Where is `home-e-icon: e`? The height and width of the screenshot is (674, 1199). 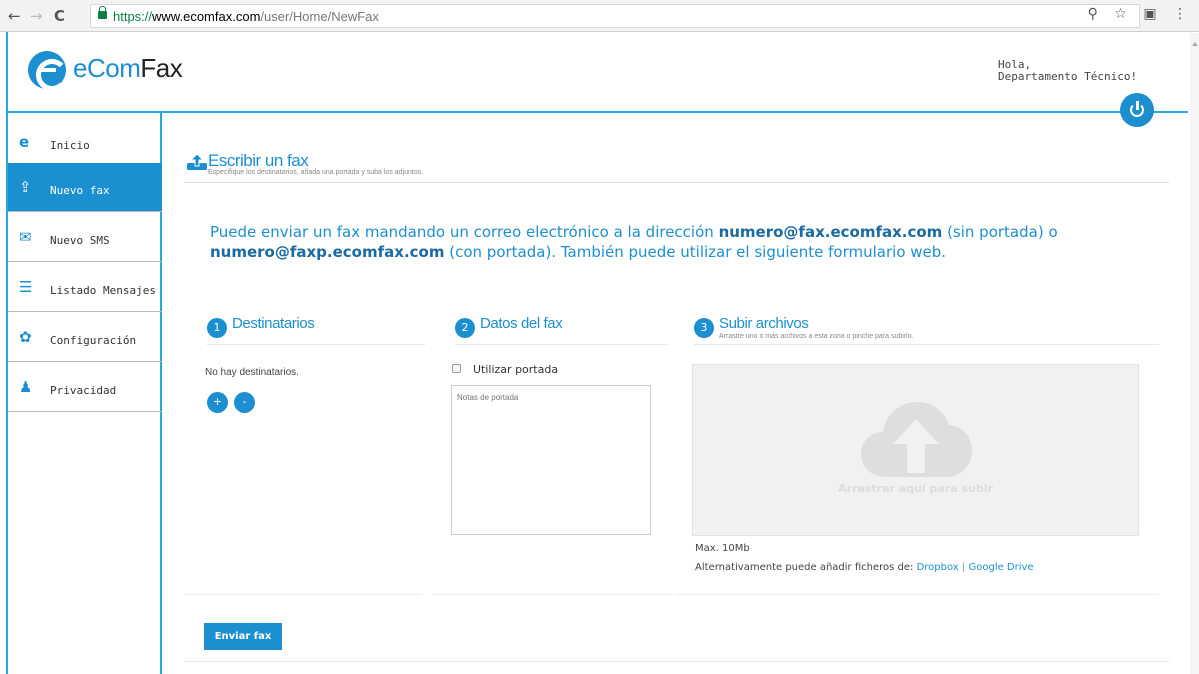 home-e-icon: e is located at coordinates (24, 142).